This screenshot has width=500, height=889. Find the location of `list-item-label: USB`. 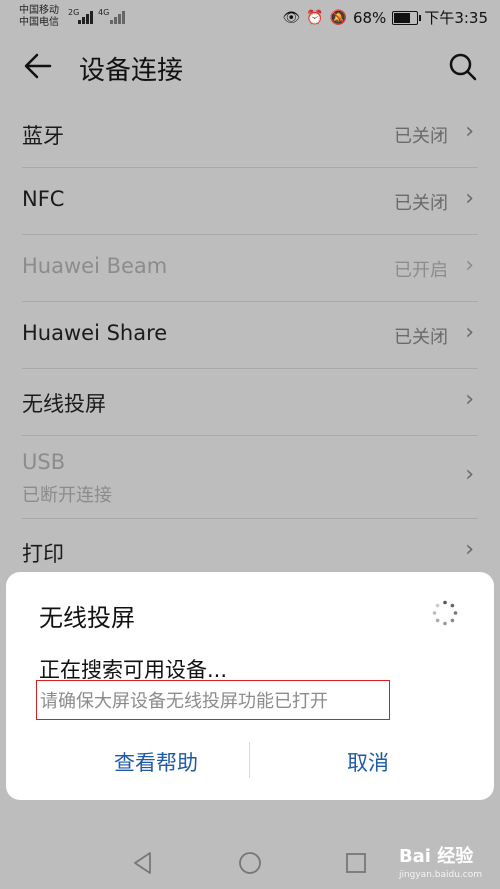

list-item-label: USB is located at coordinates (44, 462).